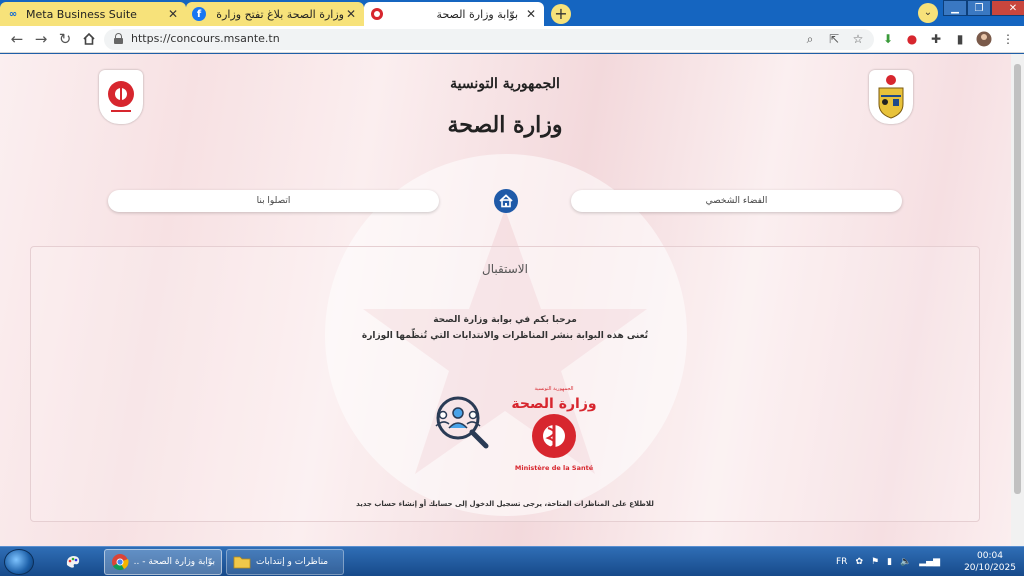 The width and height of the screenshot is (1024, 576). Describe the element at coordinates (990, 568) in the screenshot. I see `clock-date: 20/10/2025` at that location.